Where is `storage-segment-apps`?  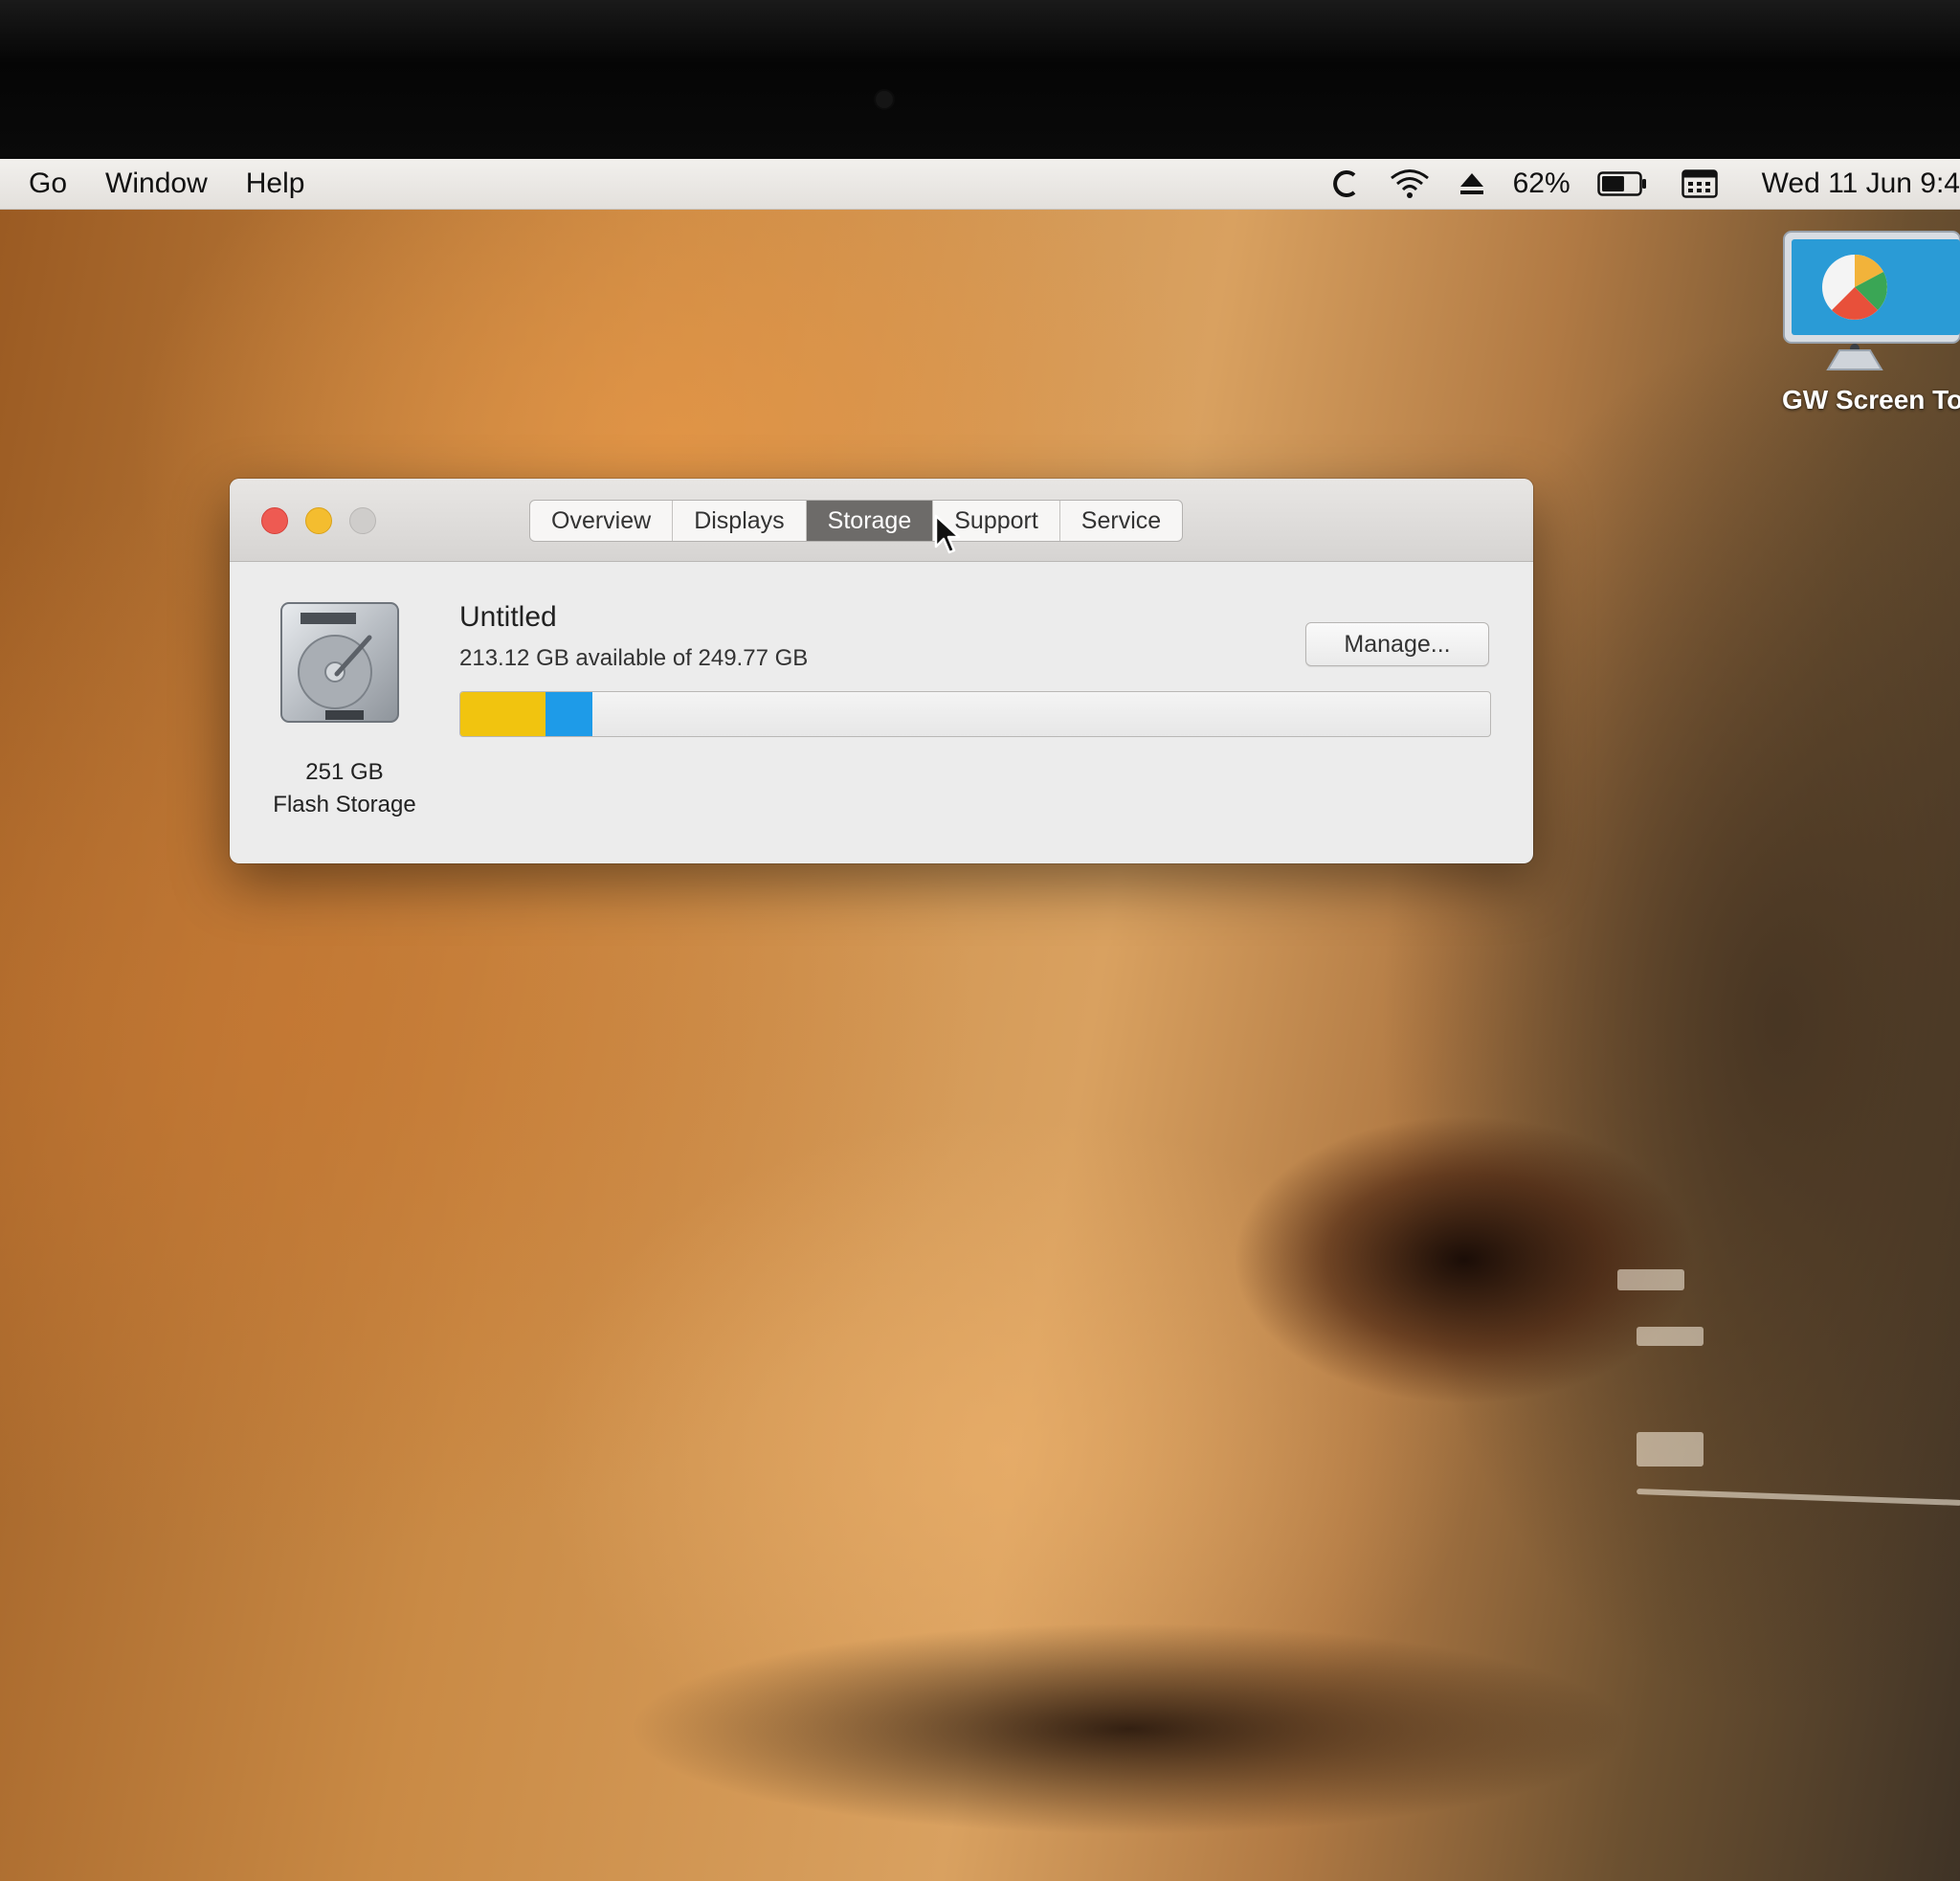
storage-segment-apps is located at coordinates (503, 714).